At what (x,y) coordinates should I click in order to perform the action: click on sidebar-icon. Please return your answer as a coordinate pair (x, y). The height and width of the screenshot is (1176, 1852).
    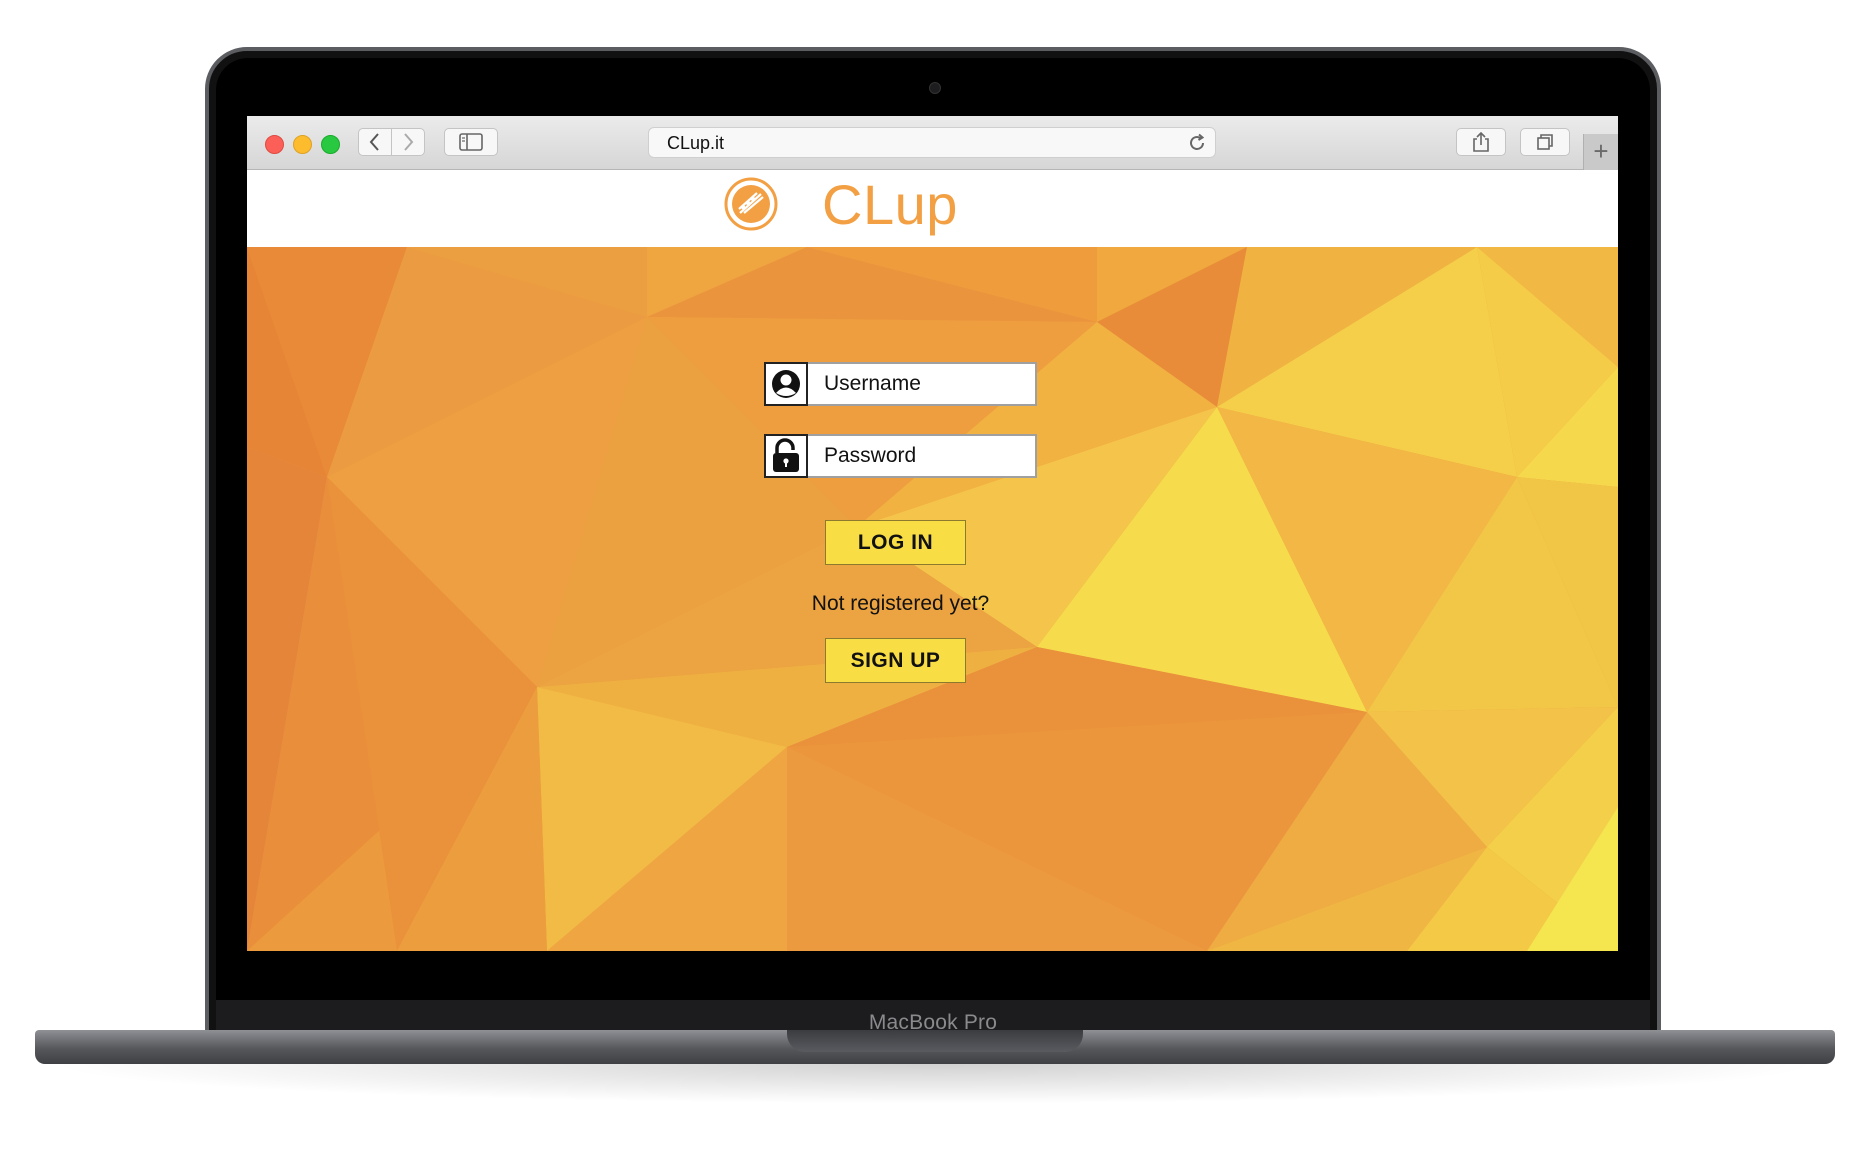
    Looking at the image, I should click on (471, 142).